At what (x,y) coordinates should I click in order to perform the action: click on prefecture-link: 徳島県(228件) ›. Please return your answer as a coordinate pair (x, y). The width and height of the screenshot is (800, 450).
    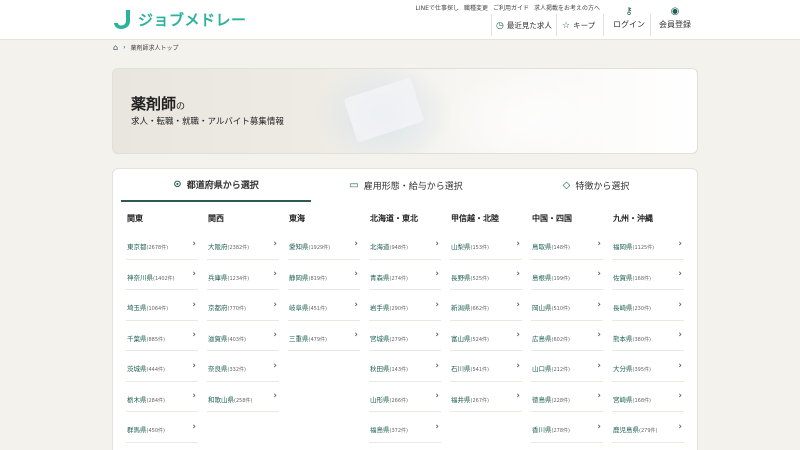
    Looking at the image, I should click on (567, 397).